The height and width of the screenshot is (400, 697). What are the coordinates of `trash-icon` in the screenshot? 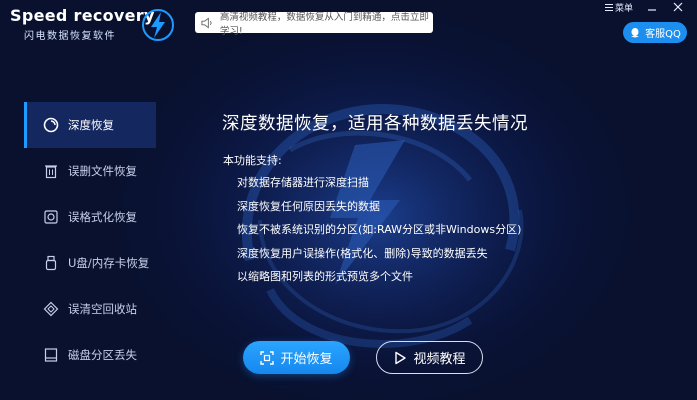 It's located at (51, 171).